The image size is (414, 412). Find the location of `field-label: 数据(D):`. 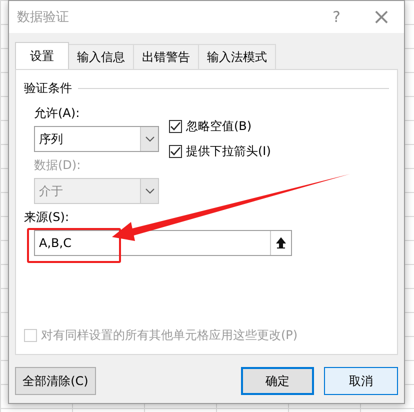

field-label: 数据(D): is located at coordinates (58, 165).